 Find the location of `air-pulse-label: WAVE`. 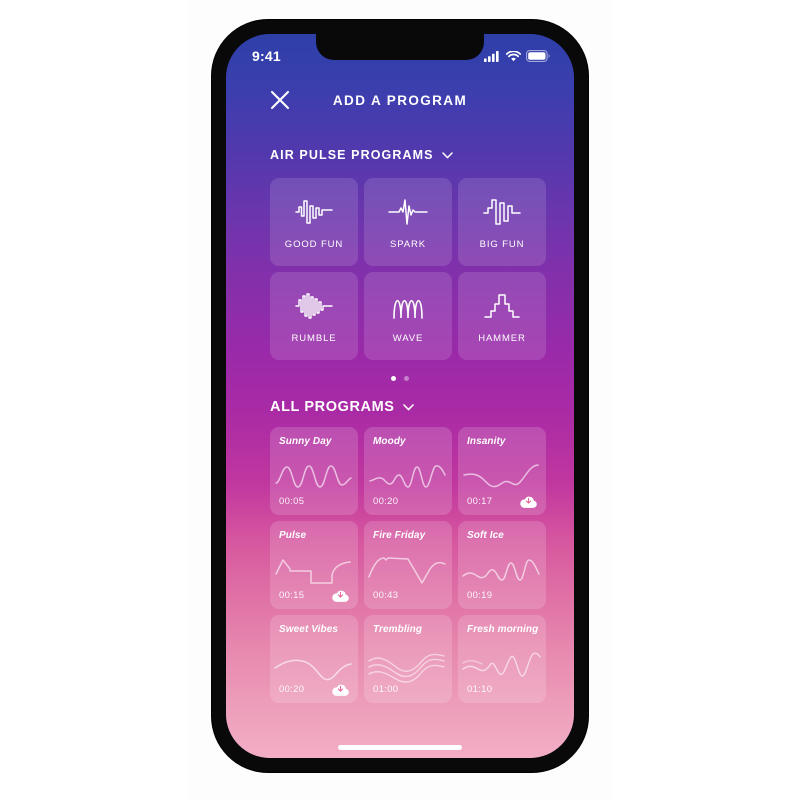

air-pulse-label: WAVE is located at coordinates (408, 338).